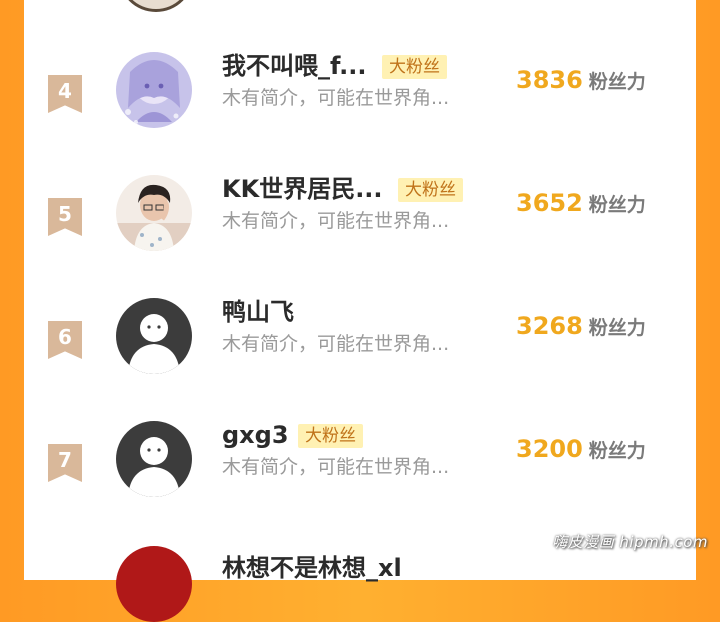 Image resolution: width=720 pixels, height=622 pixels. I want to click on site-watermark: 嗨皮漫画 hipmh.com, so click(630, 542).